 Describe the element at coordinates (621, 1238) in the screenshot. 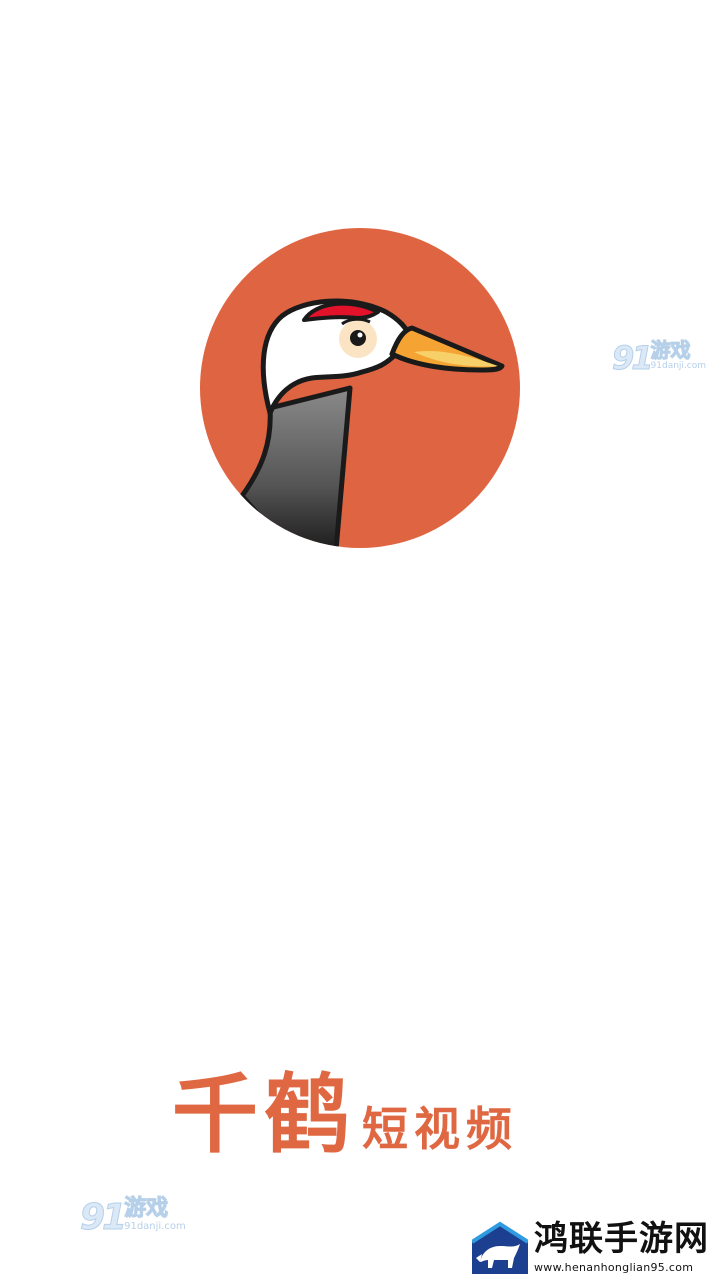

I see `brand-name: 鸿联手游网` at that location.